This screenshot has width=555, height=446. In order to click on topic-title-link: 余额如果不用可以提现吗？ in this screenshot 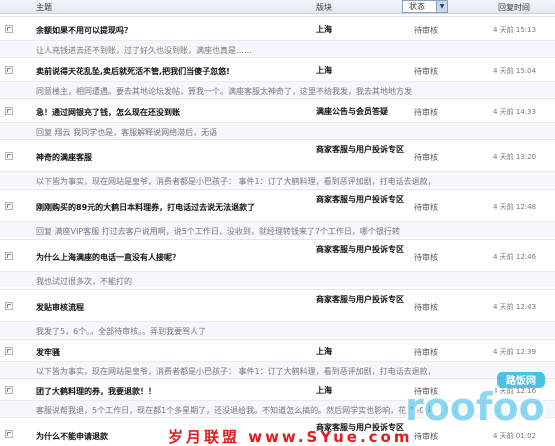, I will do `click(84, 30)`.